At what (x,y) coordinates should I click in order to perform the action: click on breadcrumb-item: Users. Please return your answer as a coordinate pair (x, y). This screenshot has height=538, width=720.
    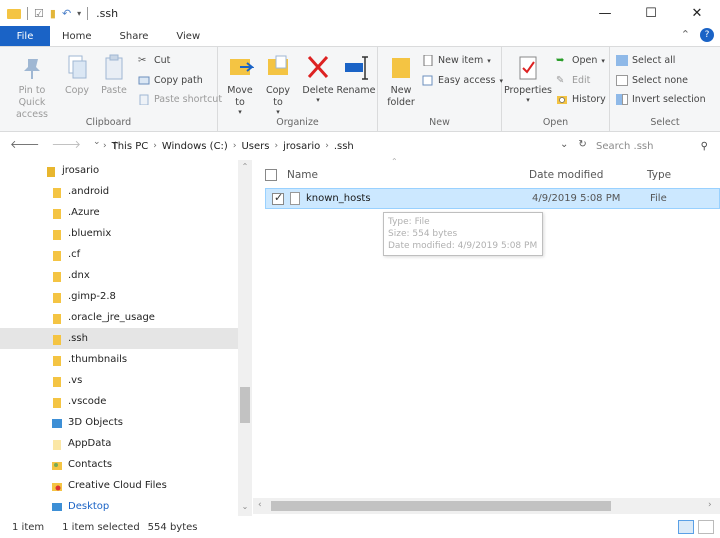
    Looking at the image, I should click on (255, 146).